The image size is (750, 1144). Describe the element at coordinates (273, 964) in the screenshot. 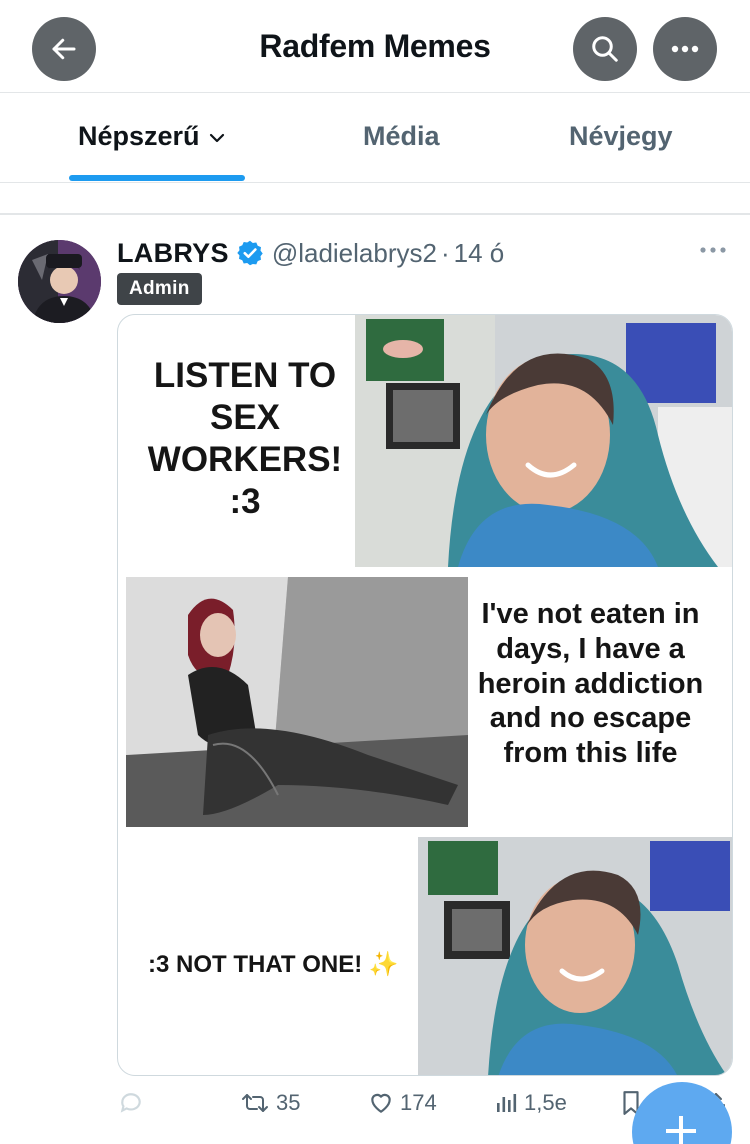

I see `meme-panel3-text: :3 NOT THAT ONE! ✨` at that location.